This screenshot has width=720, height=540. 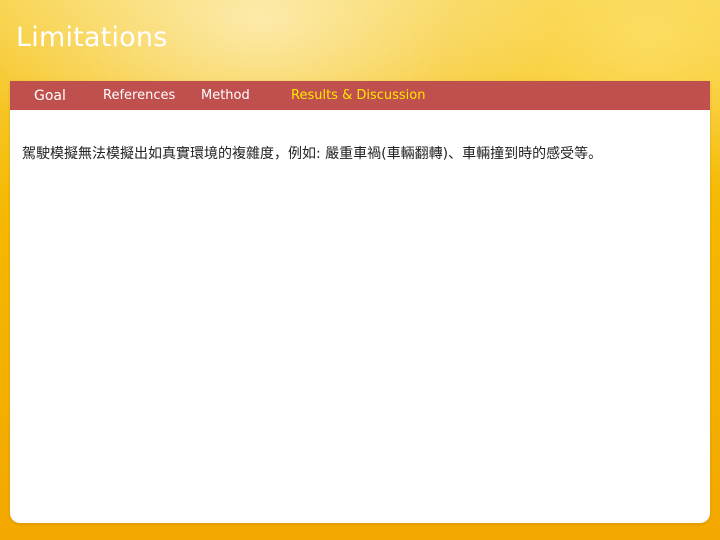 I want to click on nav-item-results-discussion: Results & Discussion, so click(x=358, y=95).